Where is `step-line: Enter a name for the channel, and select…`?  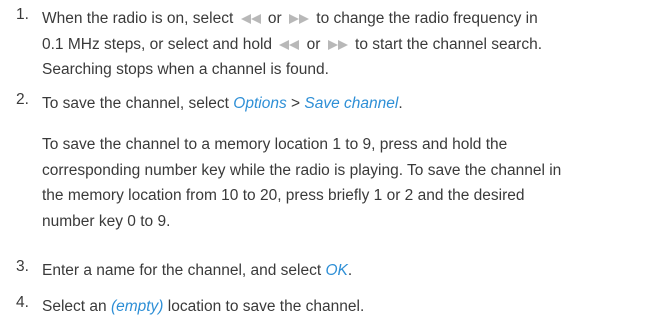 step-line: Enter a name for the channel, and select… is located at coordinates (348, 271).